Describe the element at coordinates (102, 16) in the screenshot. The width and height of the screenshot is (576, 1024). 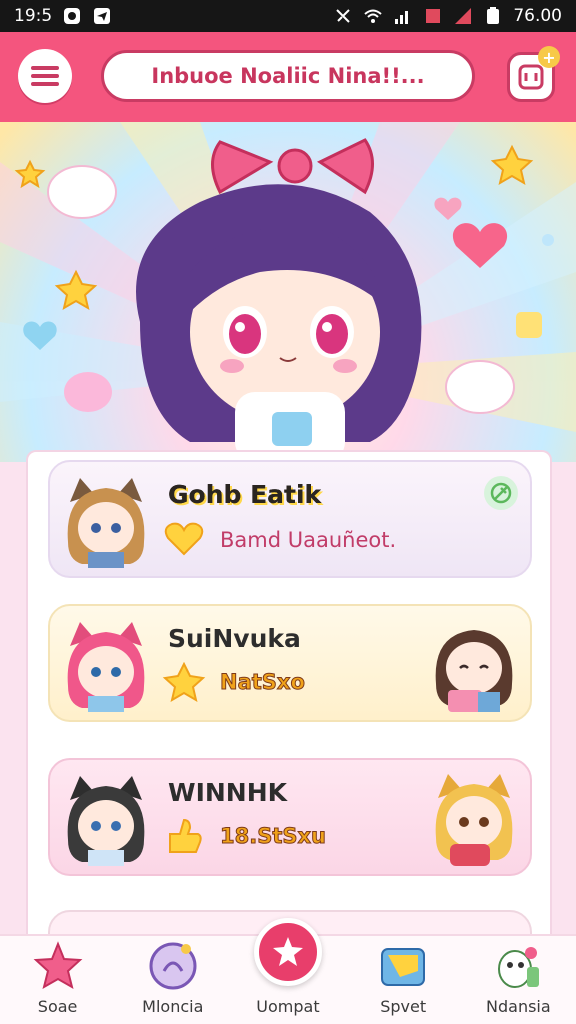
I see `telegram-icon` at that location.